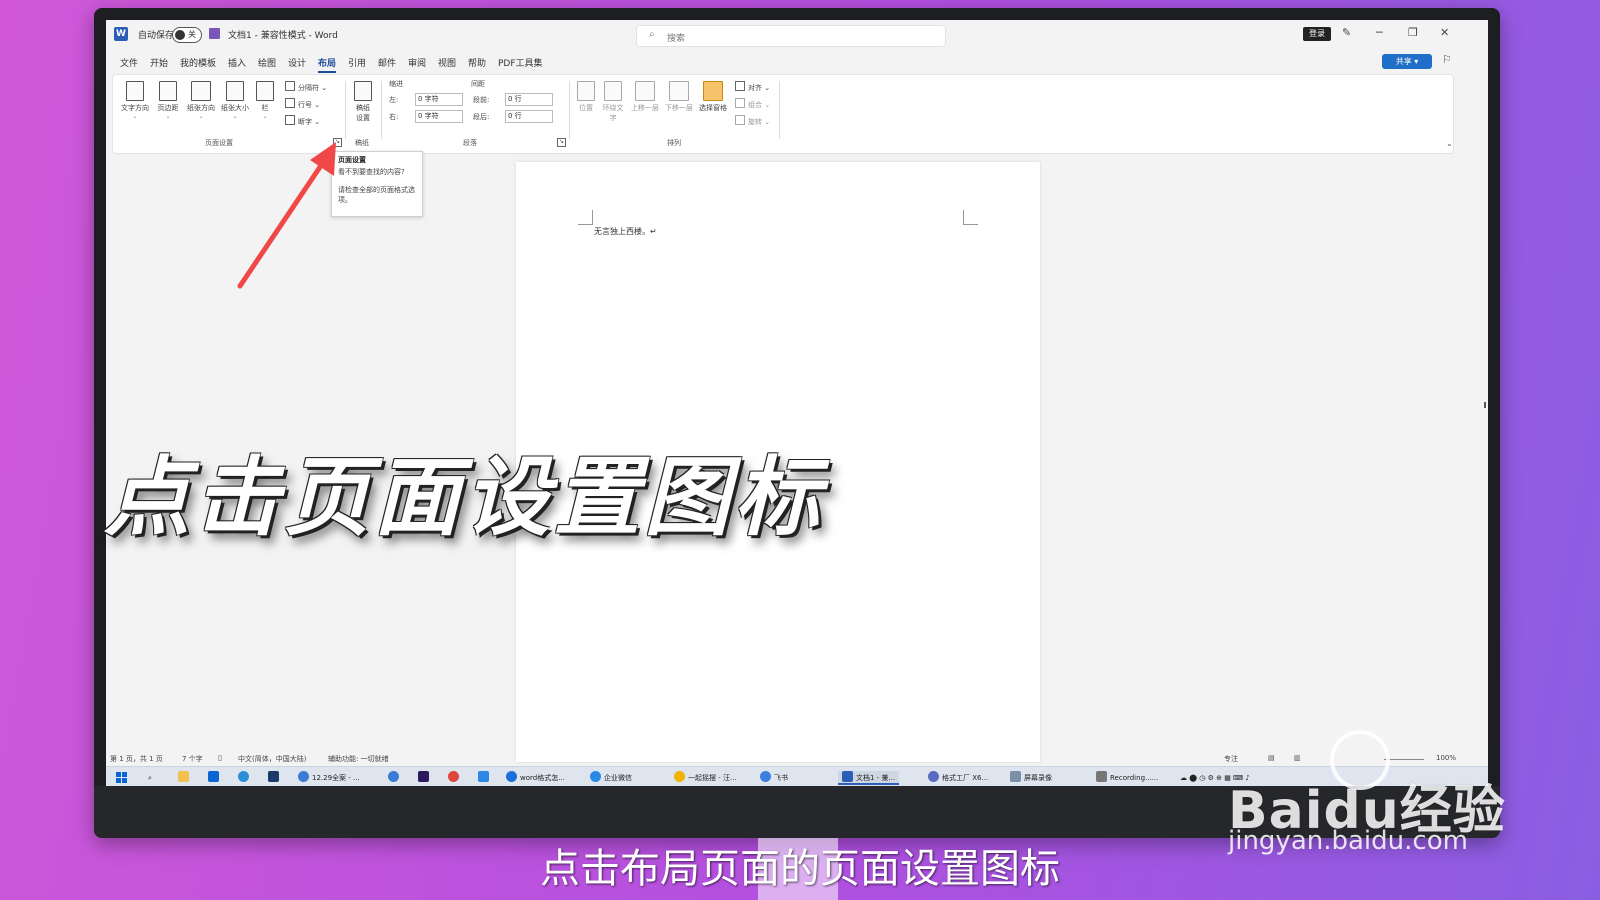  Describe the element at coordinates (585, 217) in the screenshot. I see `margin-corner-mark` at that location.